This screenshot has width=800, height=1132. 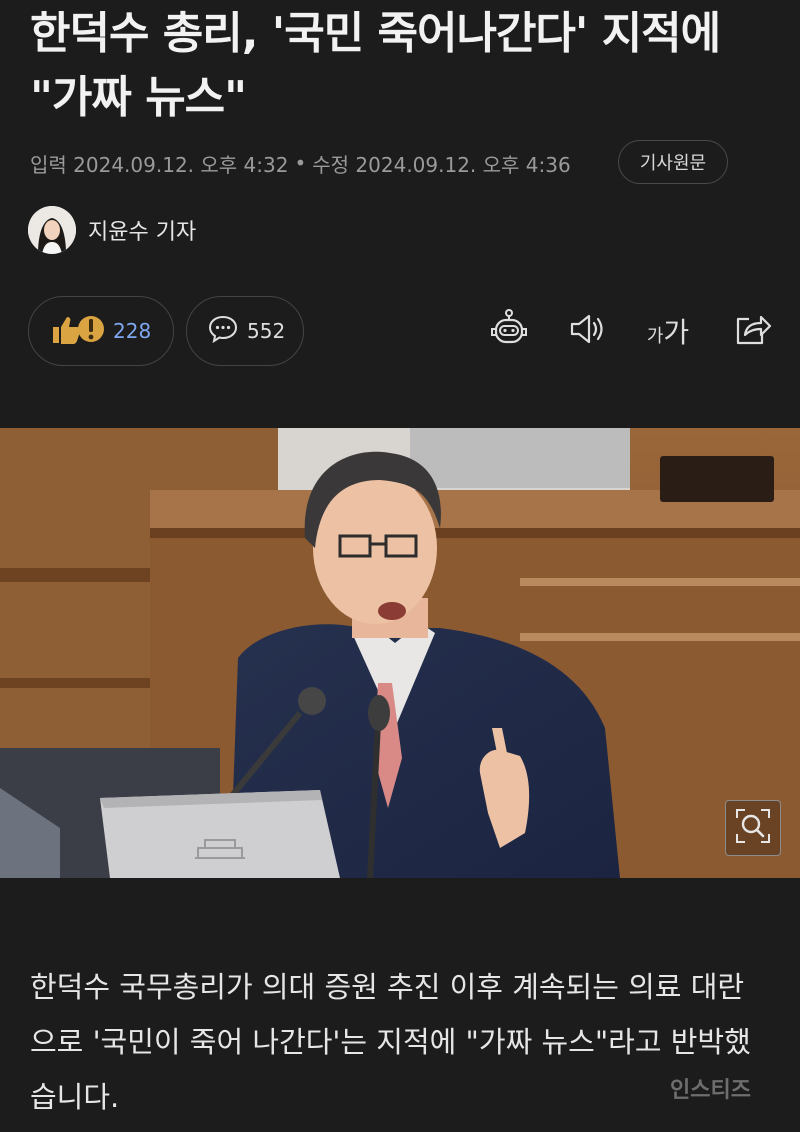 I want to click on font-size-button: 가 가, so click(x=668, y=331).